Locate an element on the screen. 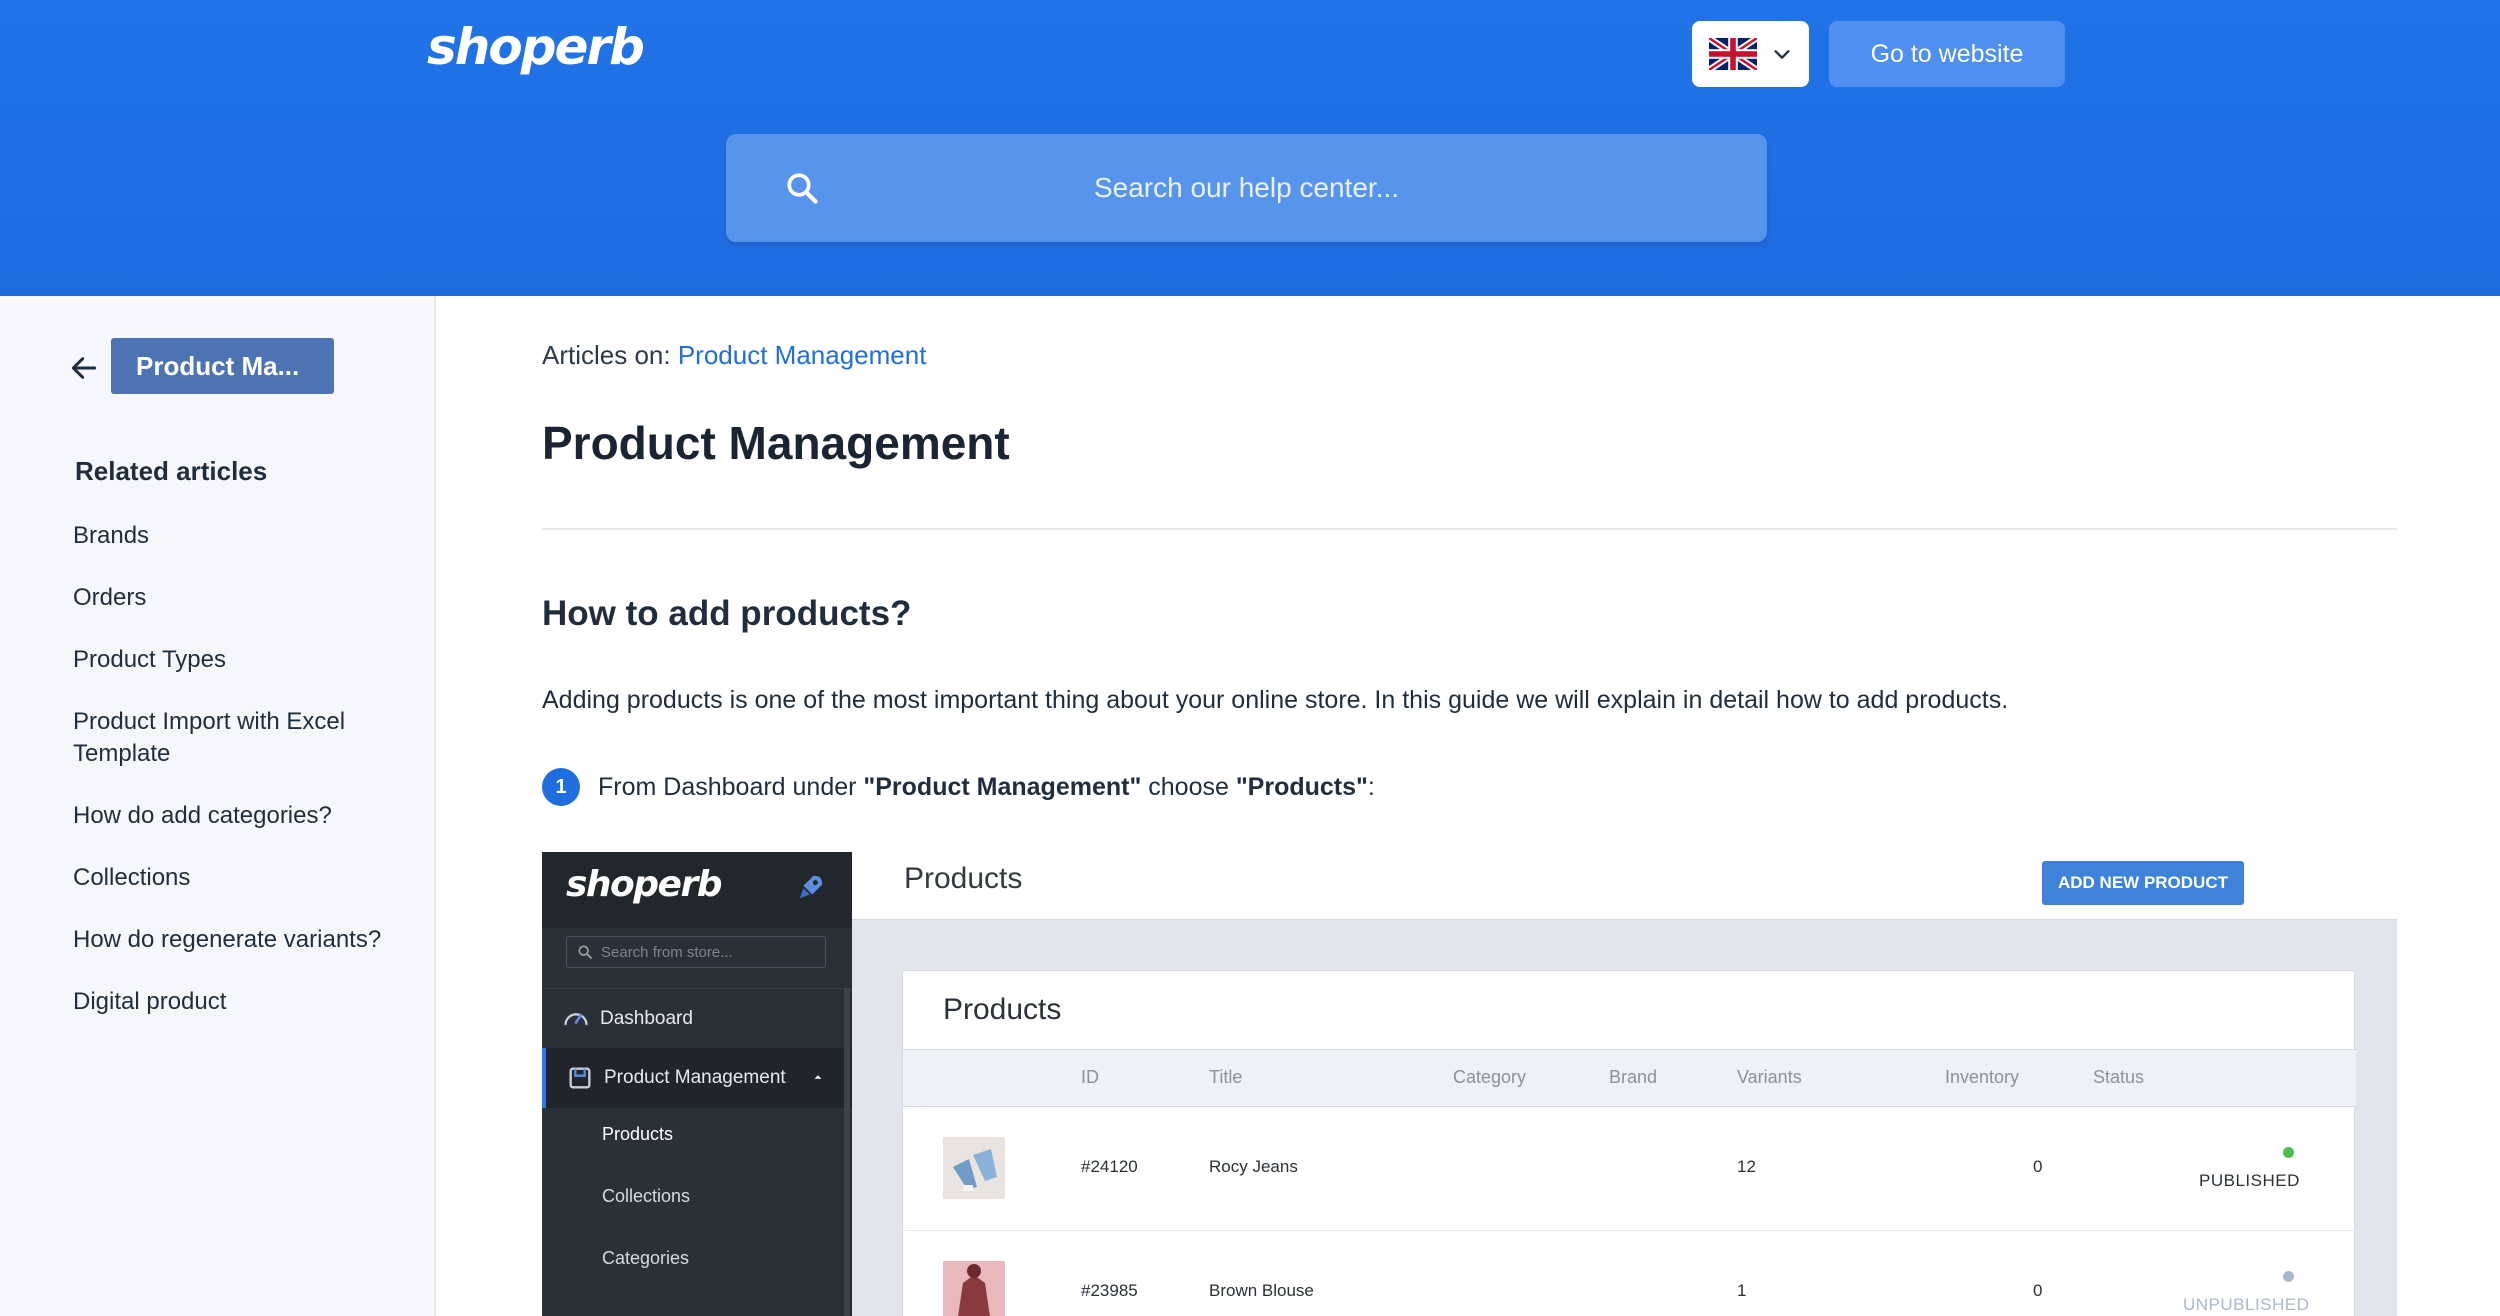  product-thumbnail-blouse is located at coordinates (974, 1288).